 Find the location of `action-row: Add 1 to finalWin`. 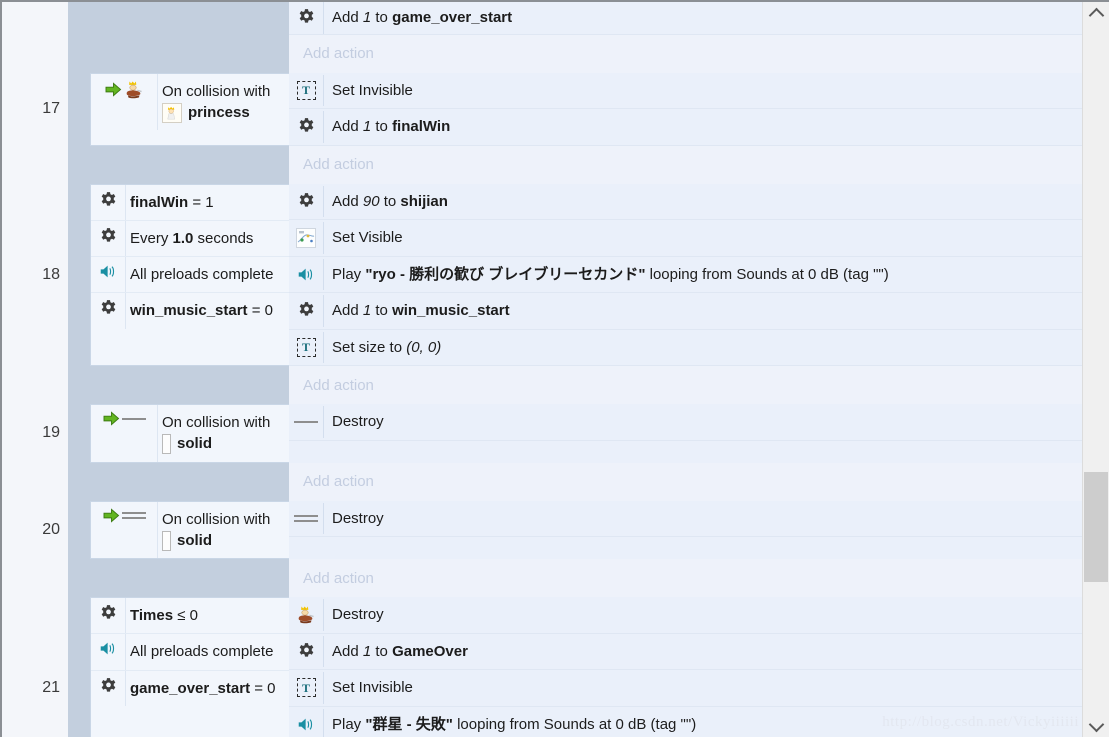

action-row: Add 1 to finalWin is located at coordinates (686, 127).